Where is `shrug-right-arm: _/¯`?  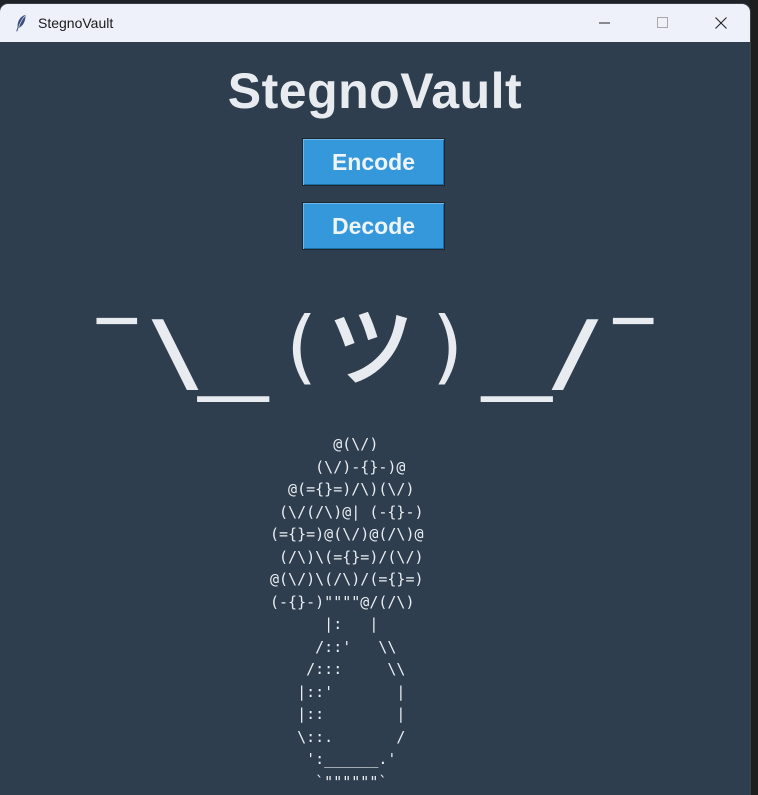
shrug-right-arm: _/¯ is located at coordinates (574, 352).